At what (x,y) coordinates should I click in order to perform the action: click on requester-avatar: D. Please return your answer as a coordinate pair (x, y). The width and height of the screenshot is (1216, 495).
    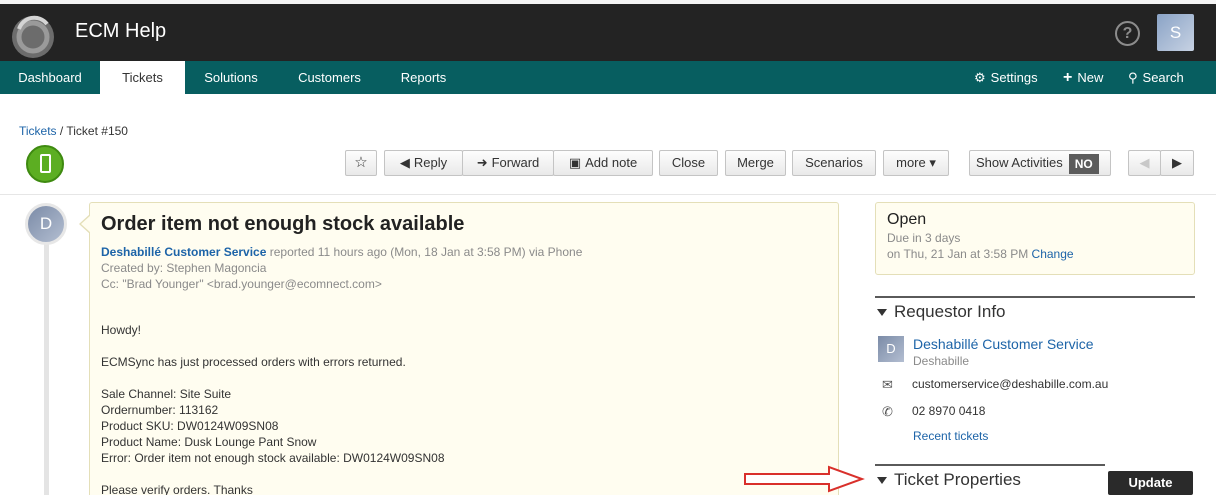
    Looking at the image, I should click on (46, 224).